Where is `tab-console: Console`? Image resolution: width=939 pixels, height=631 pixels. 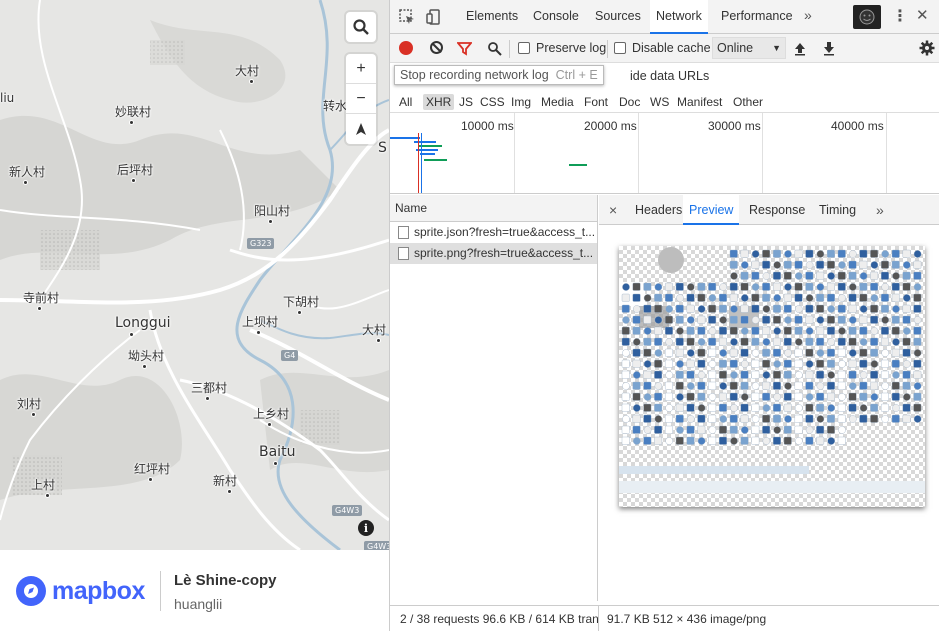 tab-console: Console is located at coordinates (556, 16).